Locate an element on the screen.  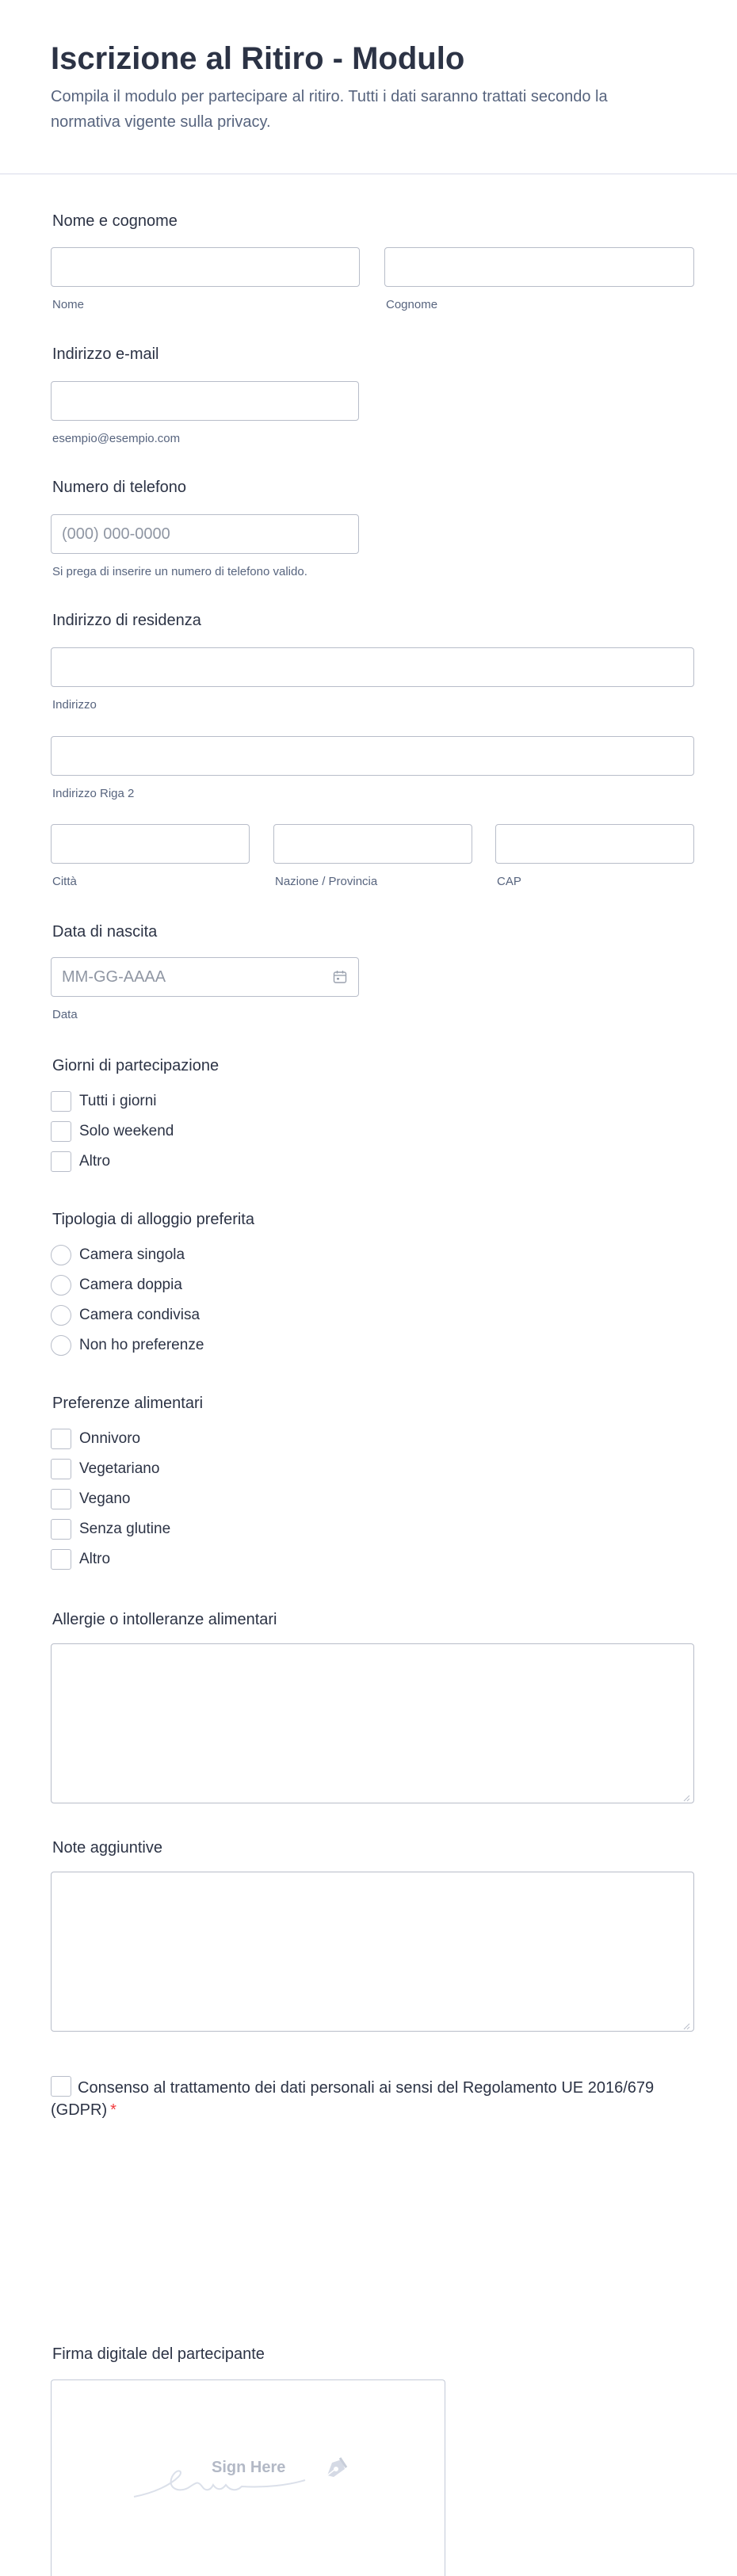
diet-option: Altro is located at coordinates (80, 1559).